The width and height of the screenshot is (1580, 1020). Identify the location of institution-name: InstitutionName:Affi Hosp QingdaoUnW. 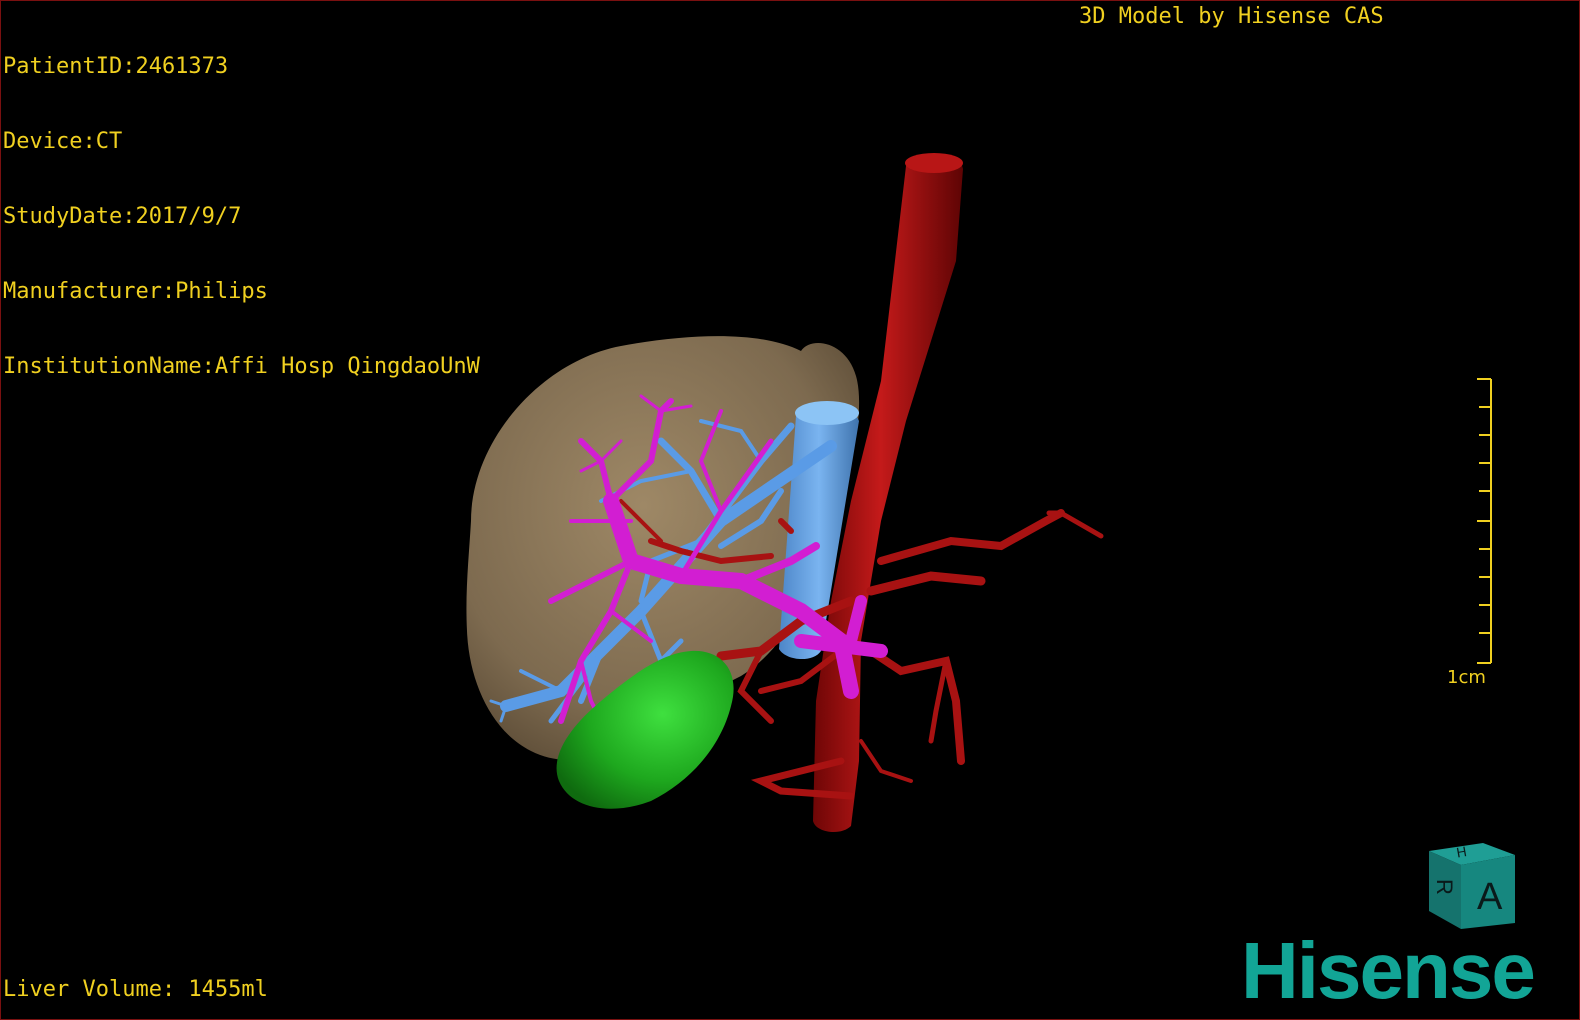
(241, 366).